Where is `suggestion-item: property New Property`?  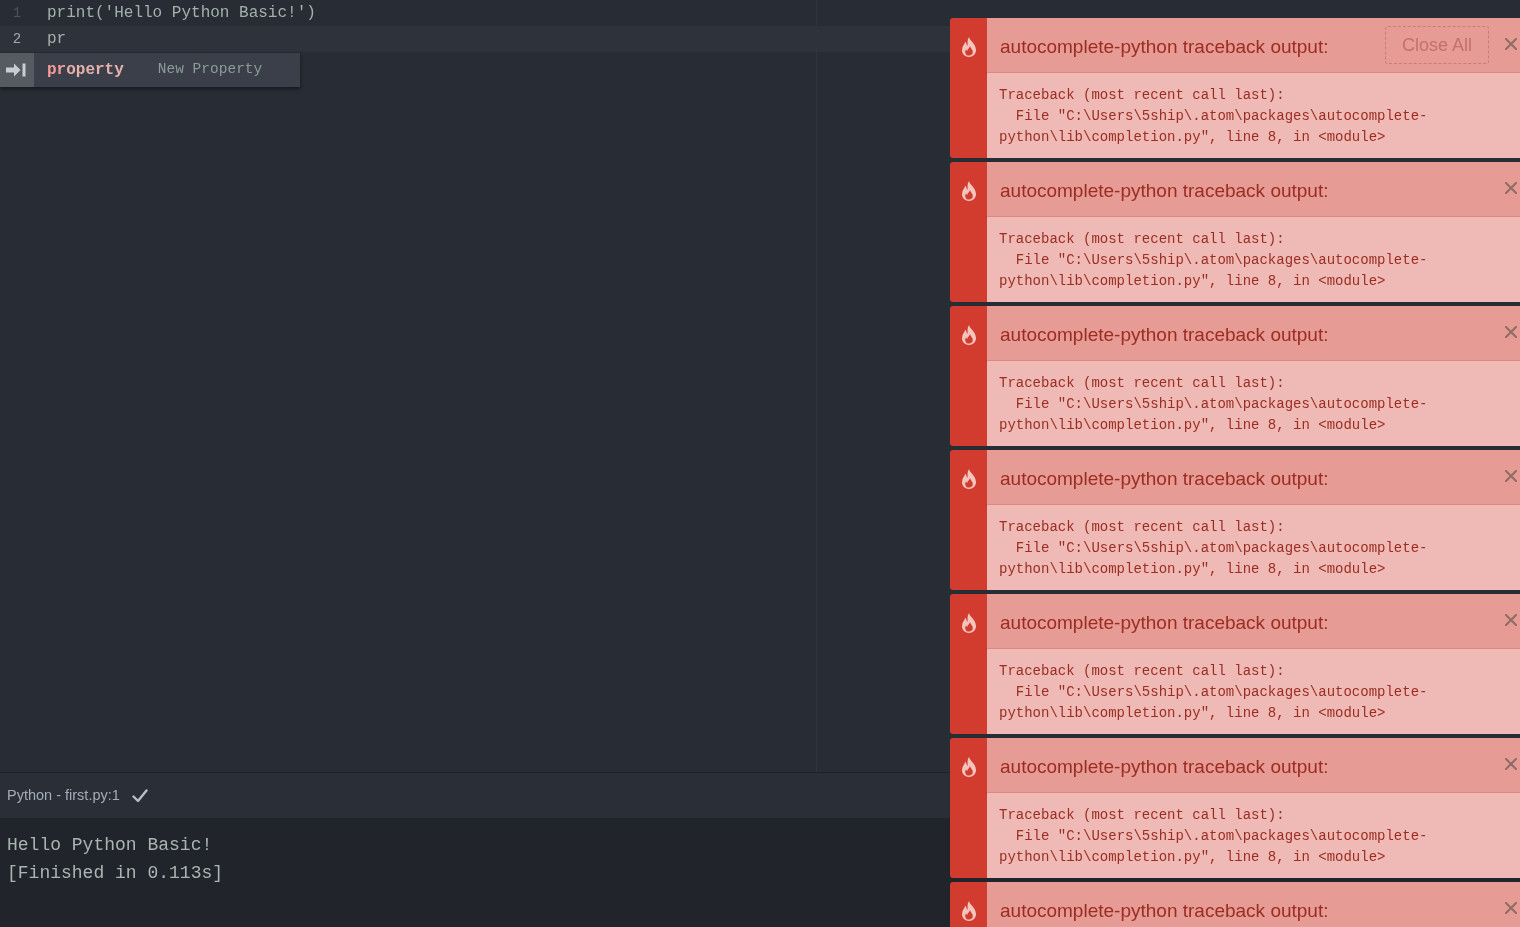 suggestion-item: property New Property is located at coordinates (150, 70).